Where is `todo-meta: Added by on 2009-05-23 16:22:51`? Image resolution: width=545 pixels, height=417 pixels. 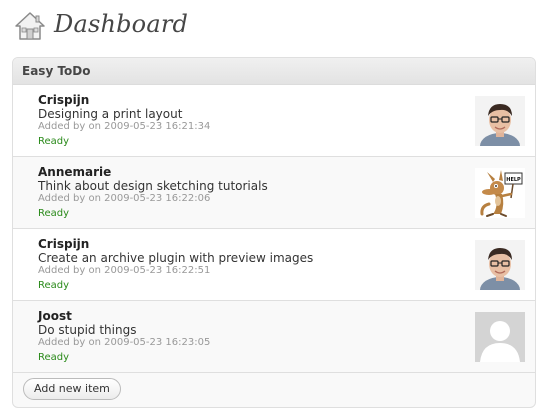 todo-meta: Added by on 2009-05-23 16:22:51 is located at coordinates (124, 270).